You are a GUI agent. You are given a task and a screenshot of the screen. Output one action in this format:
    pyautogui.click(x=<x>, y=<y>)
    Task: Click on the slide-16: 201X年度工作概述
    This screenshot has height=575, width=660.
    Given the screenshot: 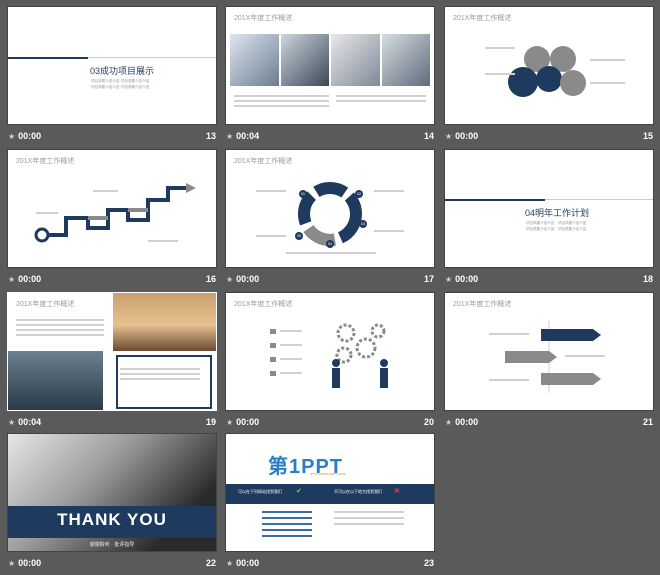 What is the action you would take?
    pyautogui.click(x=112, y=208)
    